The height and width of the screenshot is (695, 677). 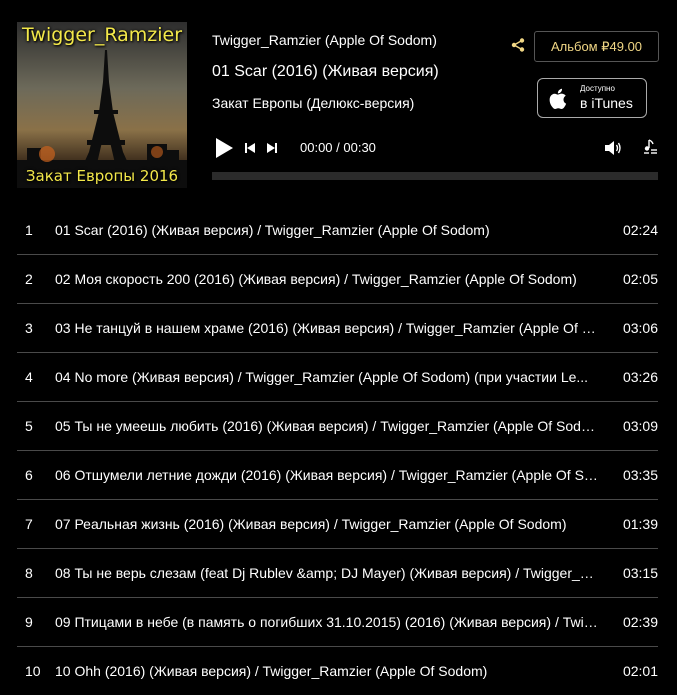 I want to click on track-number: 2, so click(x=29, y=279).